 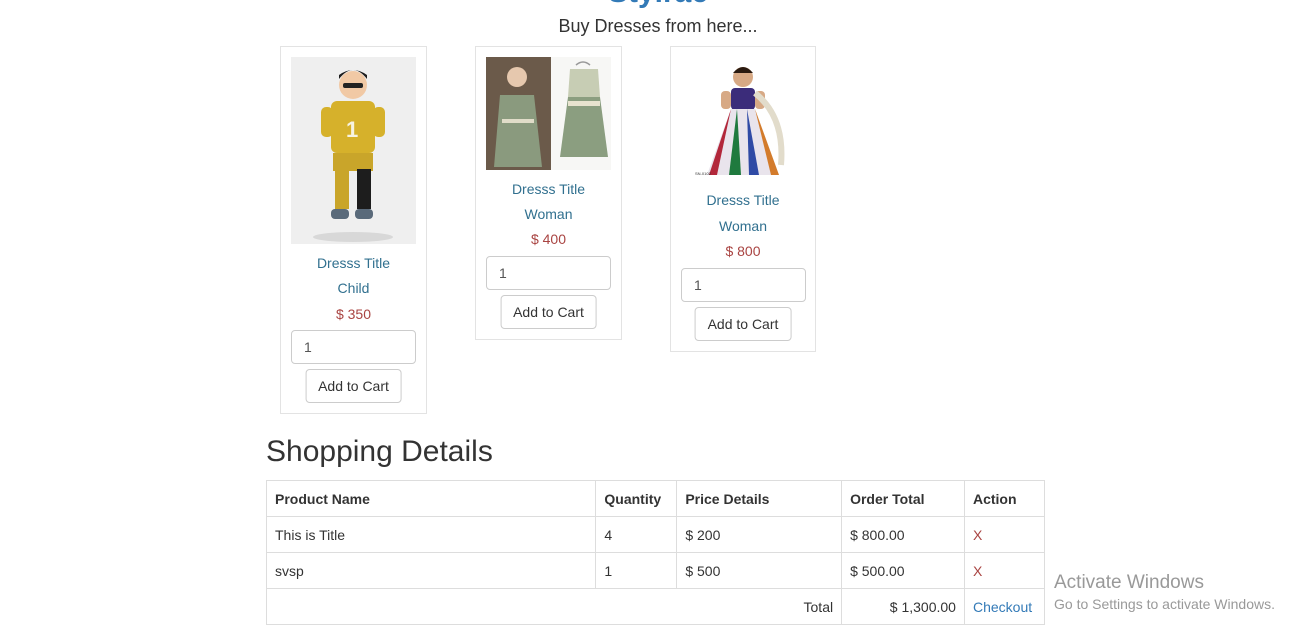 What do you see at coordinates (903, 534) in the screenshot?
I see `cell-order-total: $ 800.00` at bounding box center [903, 534].